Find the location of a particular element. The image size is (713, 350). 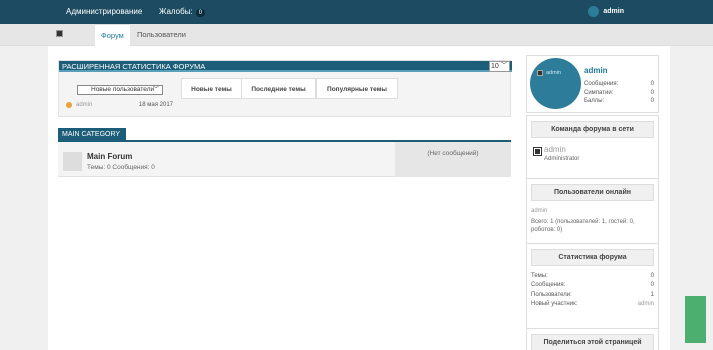

online-user-name: admin is located at coordinates (539, 211).